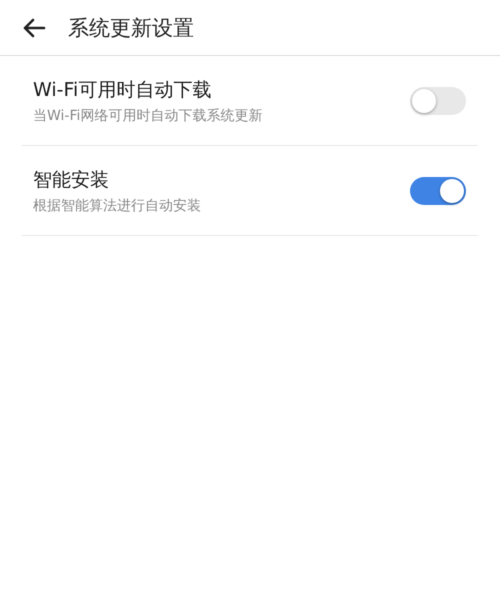 This screenshot has height=596, width=500. Describe the element at coordinates (71, 180) in the screenshot. I see `setting-title: 智能安装` at that location.